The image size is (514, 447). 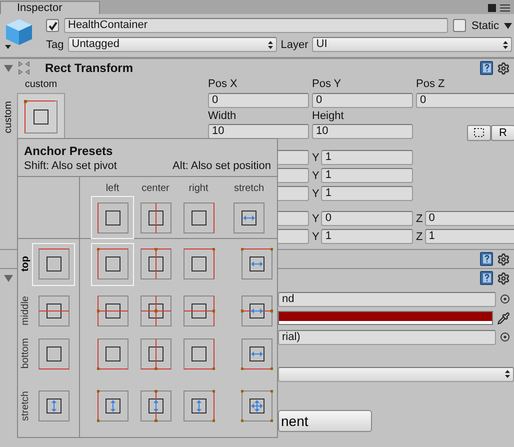 I want to click on static-checkbox, so click(x=459, y=25).